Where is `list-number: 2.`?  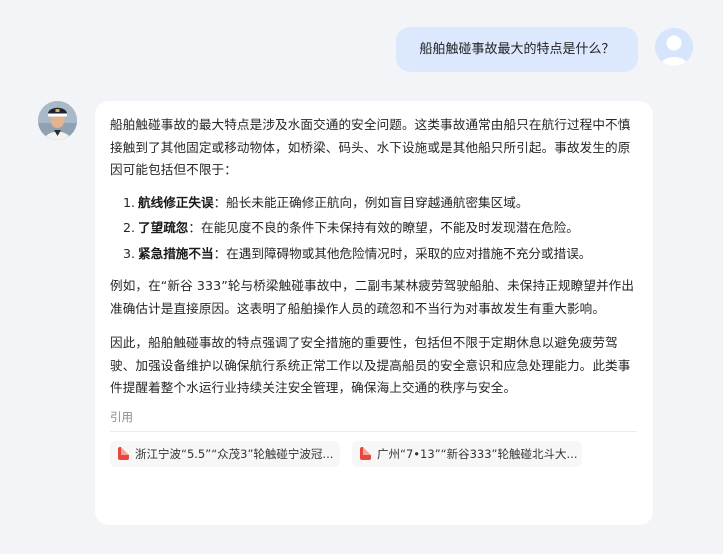
list-number: 2. is located at coordinates (129, 227).